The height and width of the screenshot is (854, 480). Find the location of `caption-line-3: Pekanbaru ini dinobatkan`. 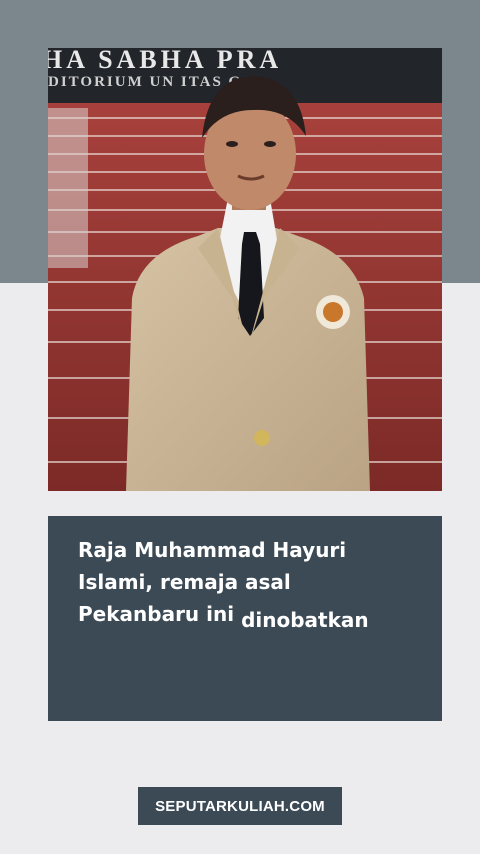

caption-line-3: Pekanbaru ini dinobatkan is located at coordinates (248, 615).